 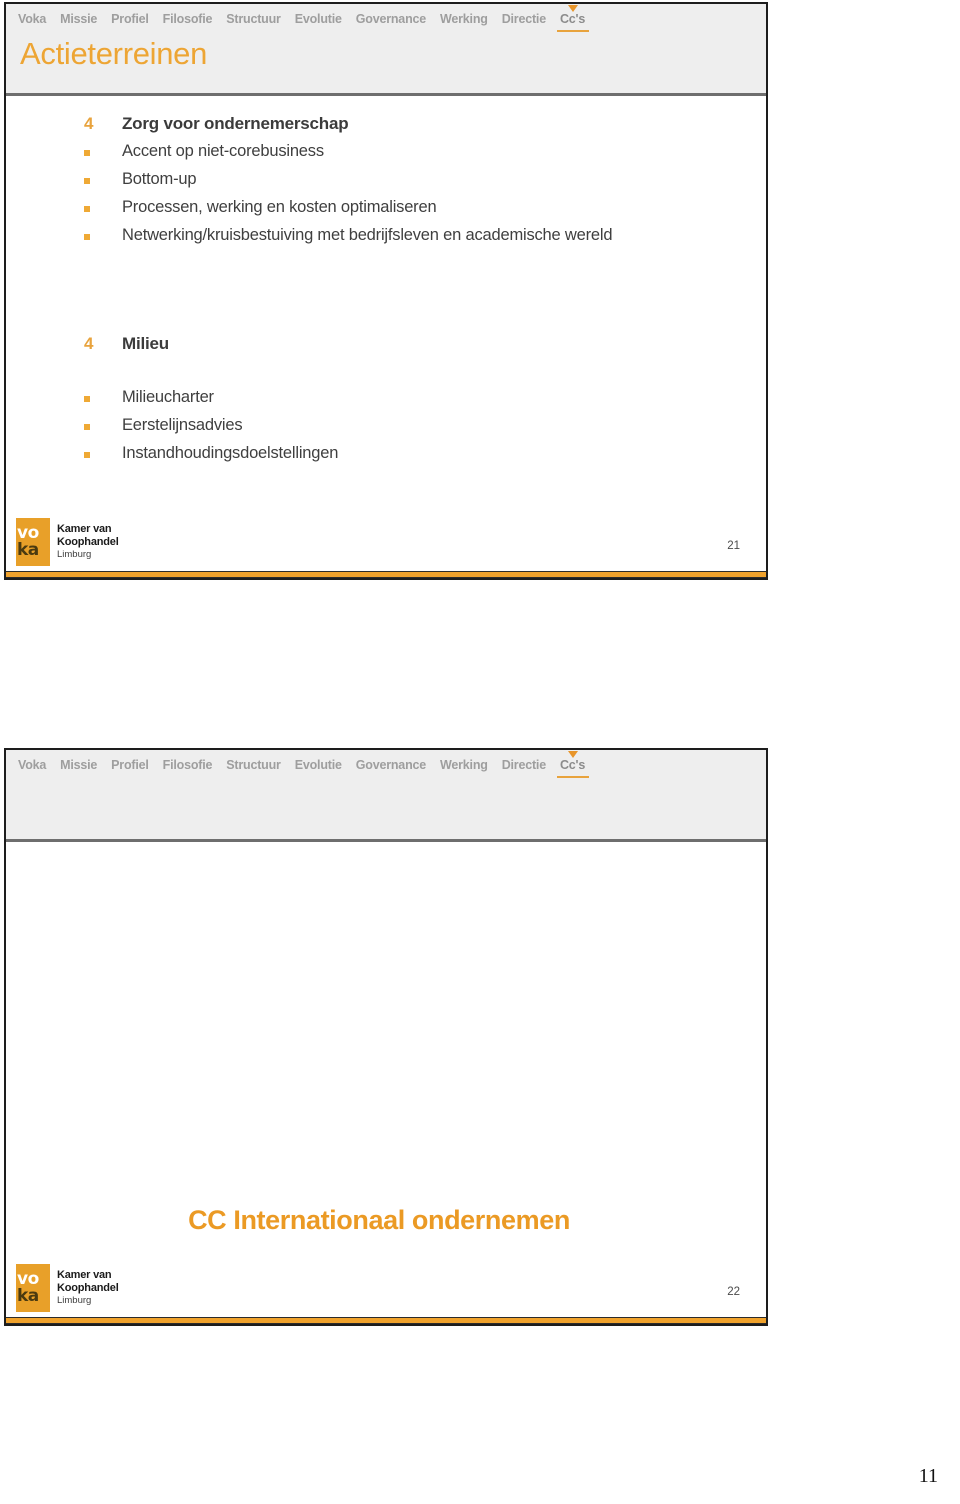 I want to click on list-item: Instandhoudingsdoelstellingen, so click(x=211, y=454).